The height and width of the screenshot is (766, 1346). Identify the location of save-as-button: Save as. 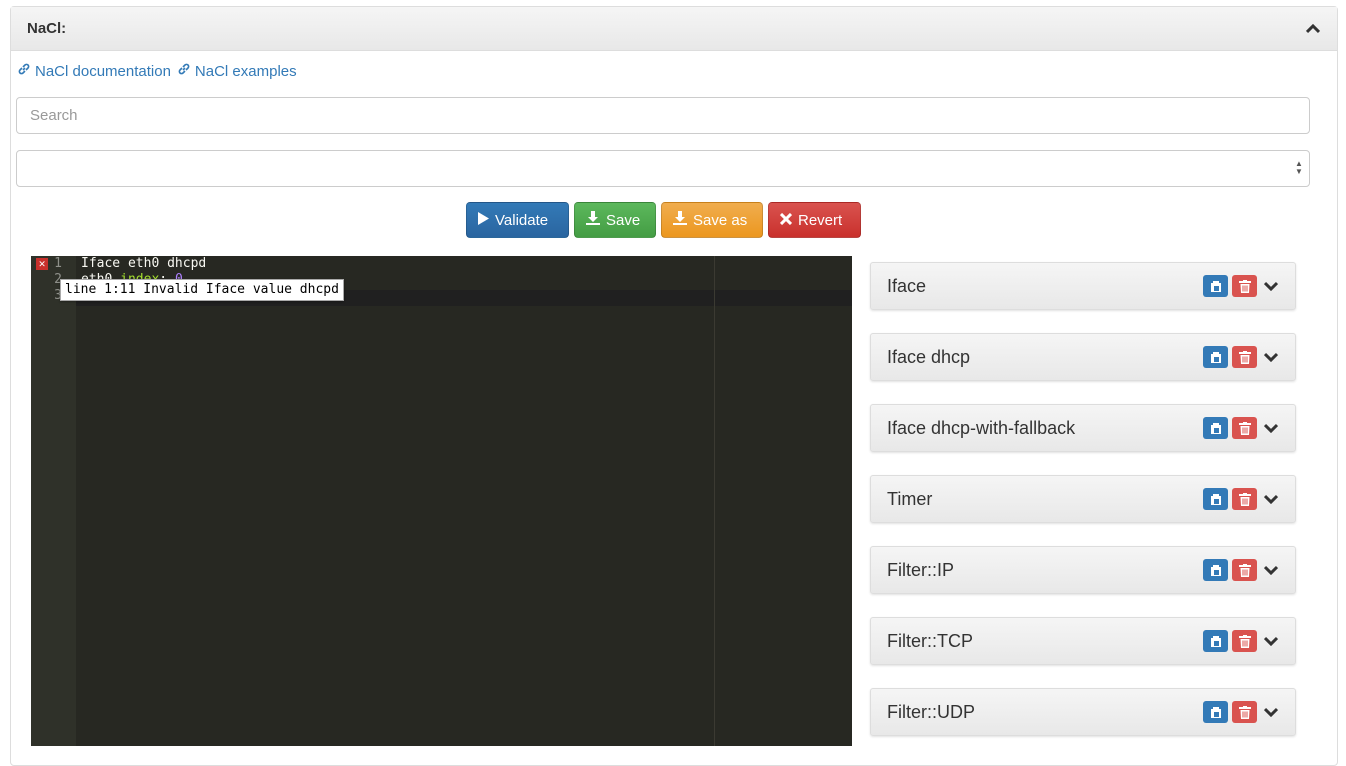
(712, 220).